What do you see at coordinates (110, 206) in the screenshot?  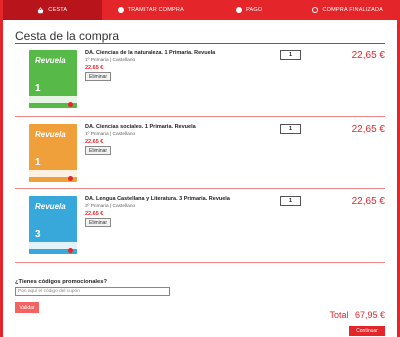 I see `item-meta: 3º Primaria | Castellano` at bounding box center [110, 206].